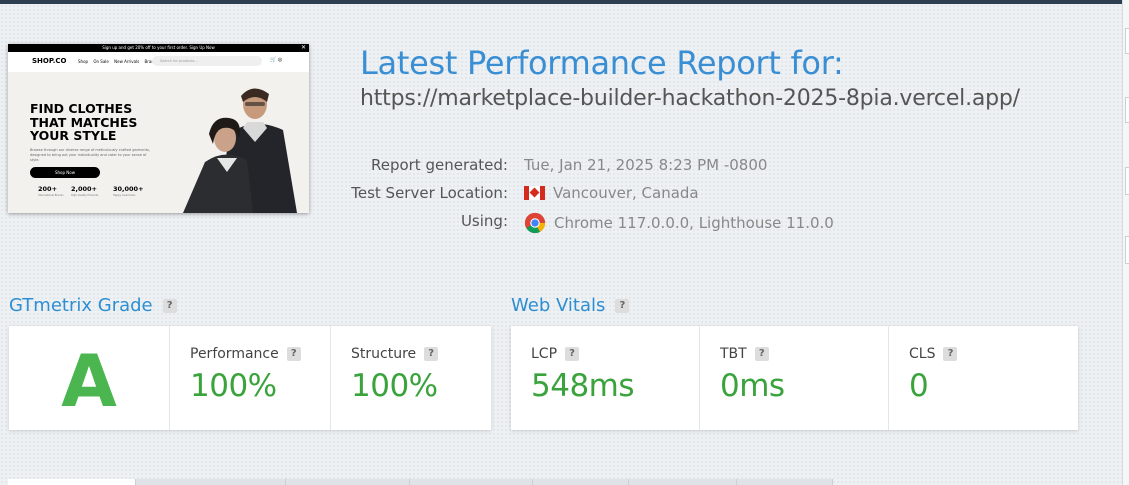 This screenshot has height=485, width=1129. What do you see at coordinates (128, 189) in the screenshot?
I see `stat-value: 30,000+` at bounding box center [128, 189].